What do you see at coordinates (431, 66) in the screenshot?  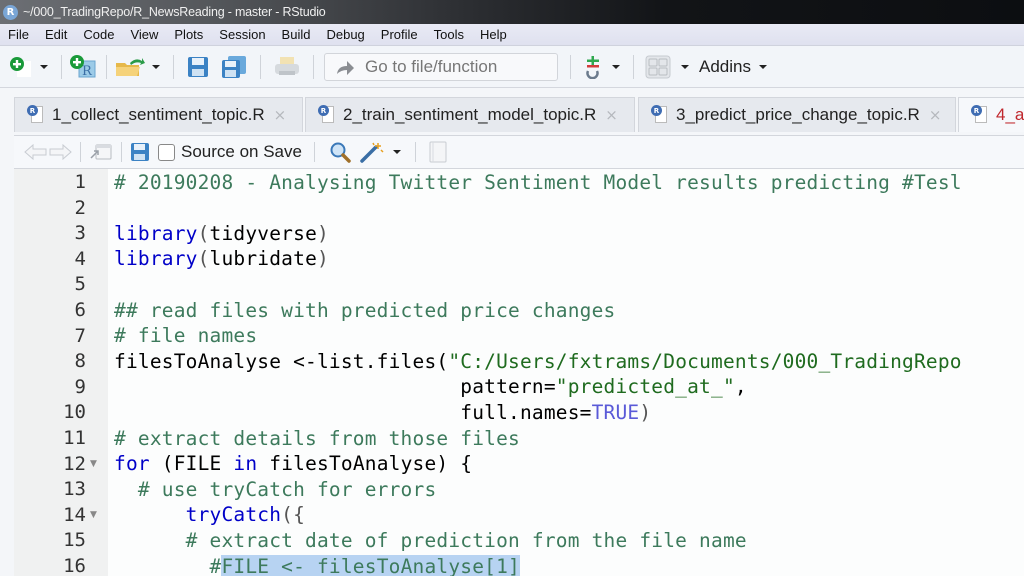 I see `go-to-file-placeholder: Go to file/function` at bounding box center [431, 66].